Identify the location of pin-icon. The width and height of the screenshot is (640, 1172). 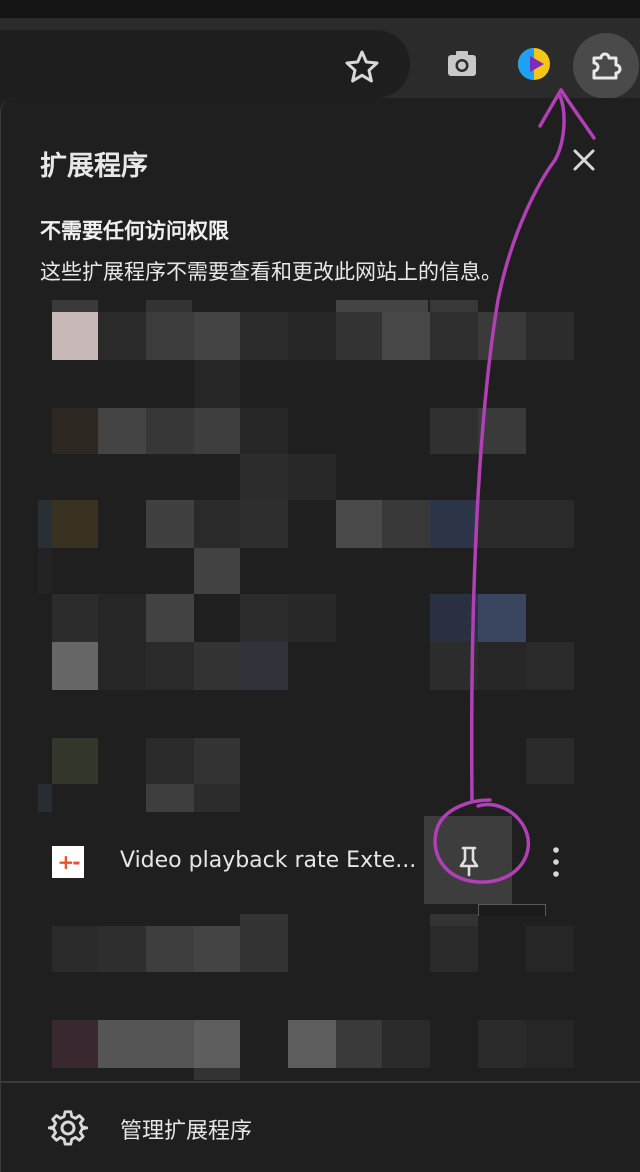
(469, 861).